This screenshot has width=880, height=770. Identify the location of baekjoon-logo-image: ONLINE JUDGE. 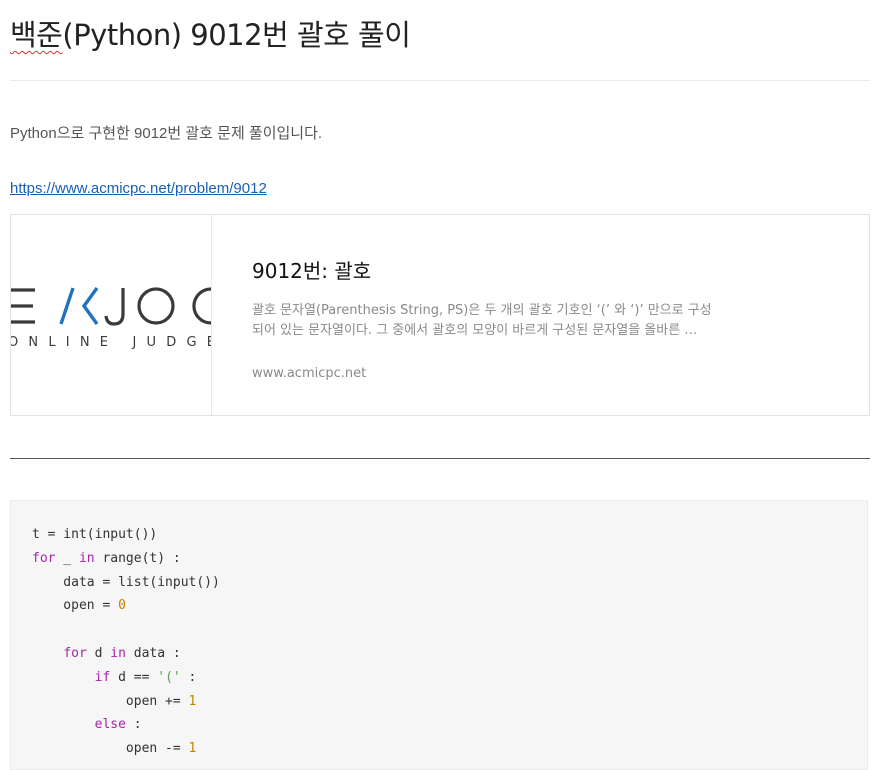
(111, 315).